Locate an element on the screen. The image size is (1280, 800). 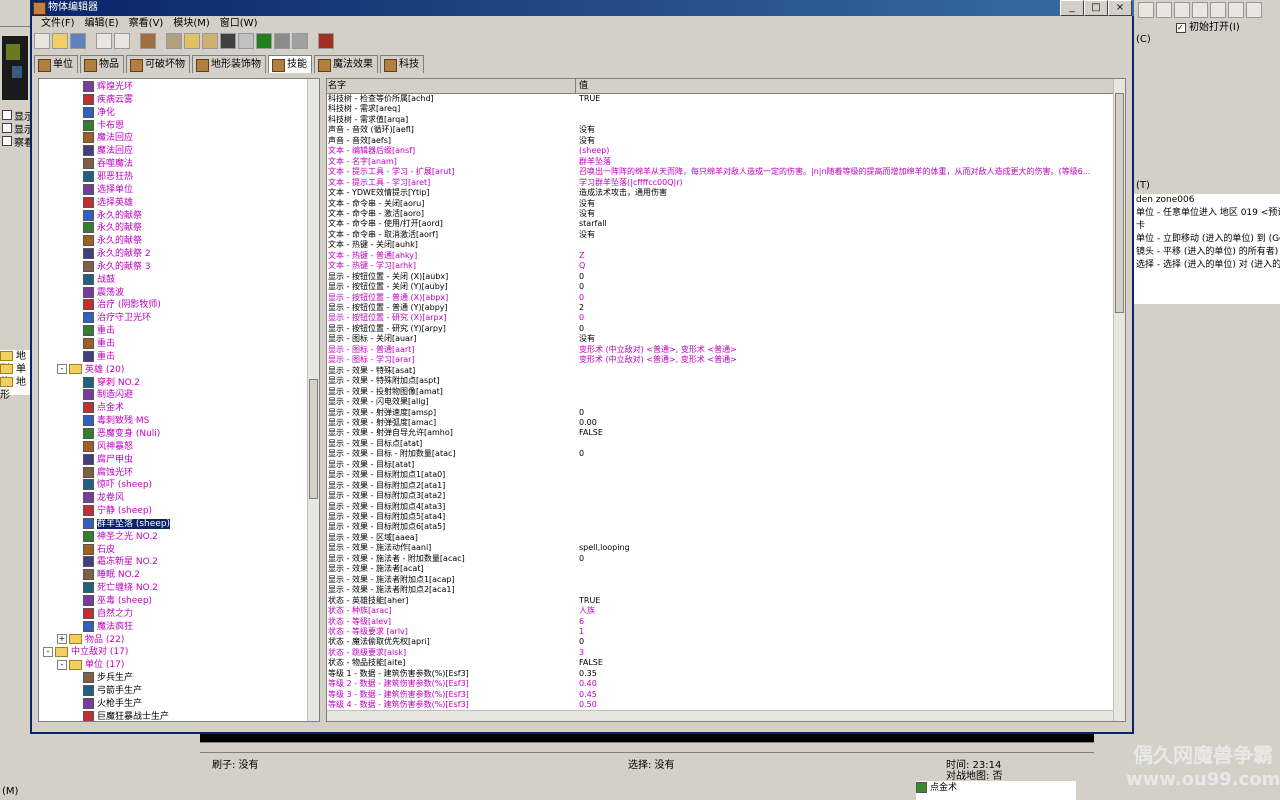
property-row: 显示 - 效果 - 闪电效果[alig] is located at coordinates (720, 402).